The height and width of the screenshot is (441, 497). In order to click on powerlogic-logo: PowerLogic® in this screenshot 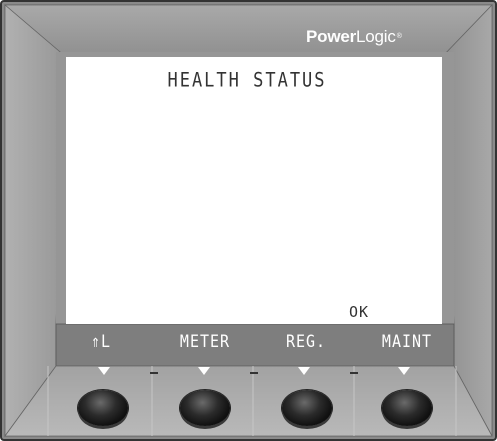, I will do `click(354, 37)`.